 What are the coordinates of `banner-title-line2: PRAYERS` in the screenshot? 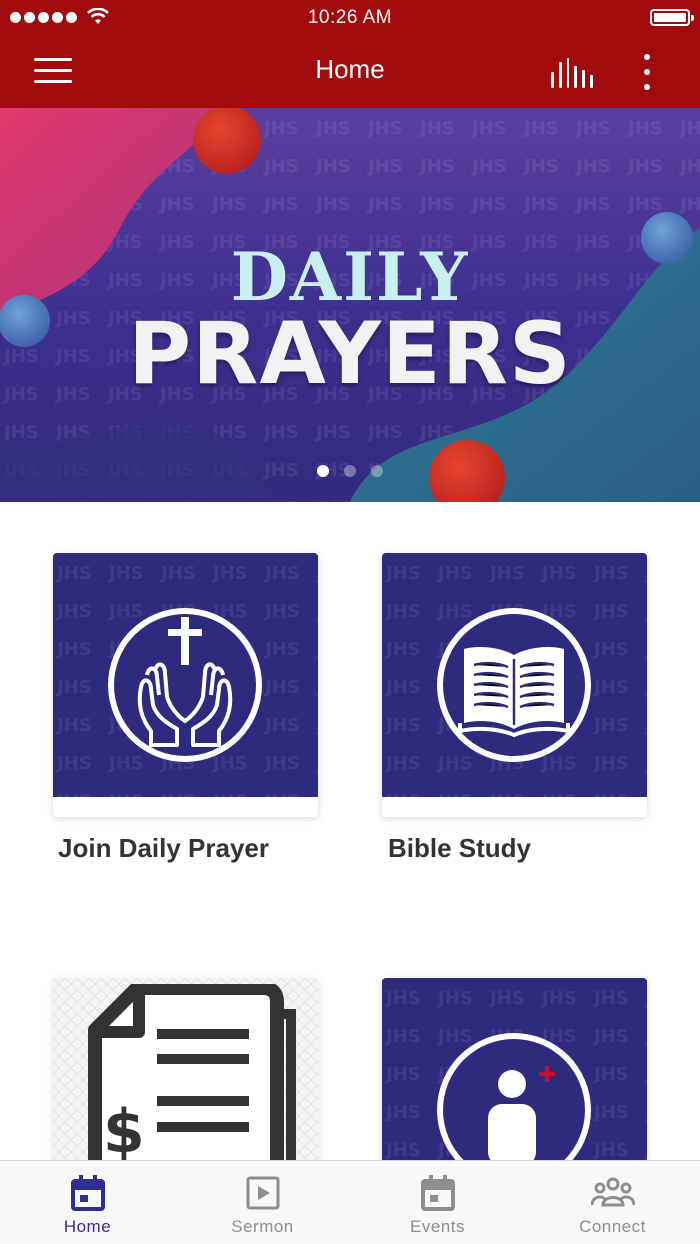 It's located at (350, 354).